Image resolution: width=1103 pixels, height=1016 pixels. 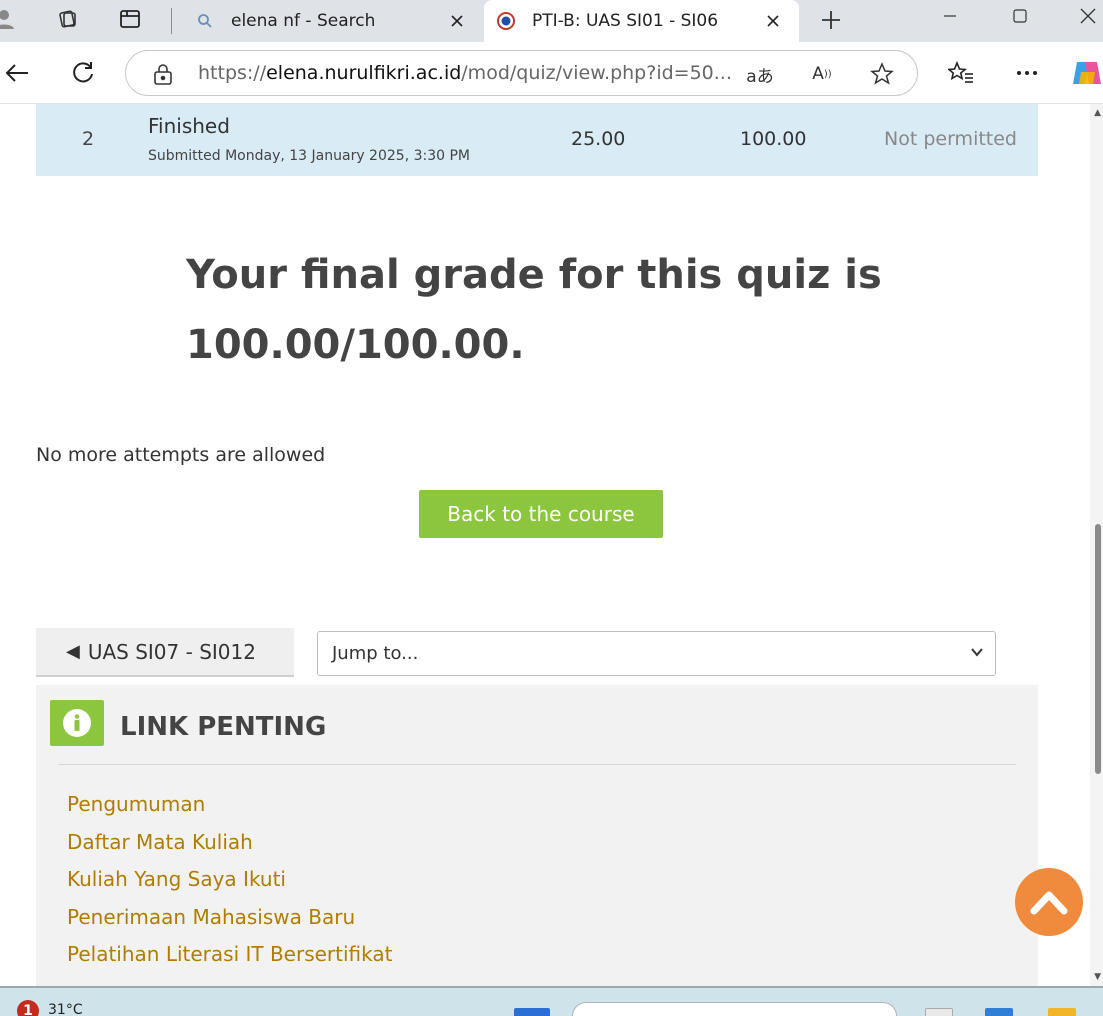 I want to click on minimize-button, so click(x=950, y=16).